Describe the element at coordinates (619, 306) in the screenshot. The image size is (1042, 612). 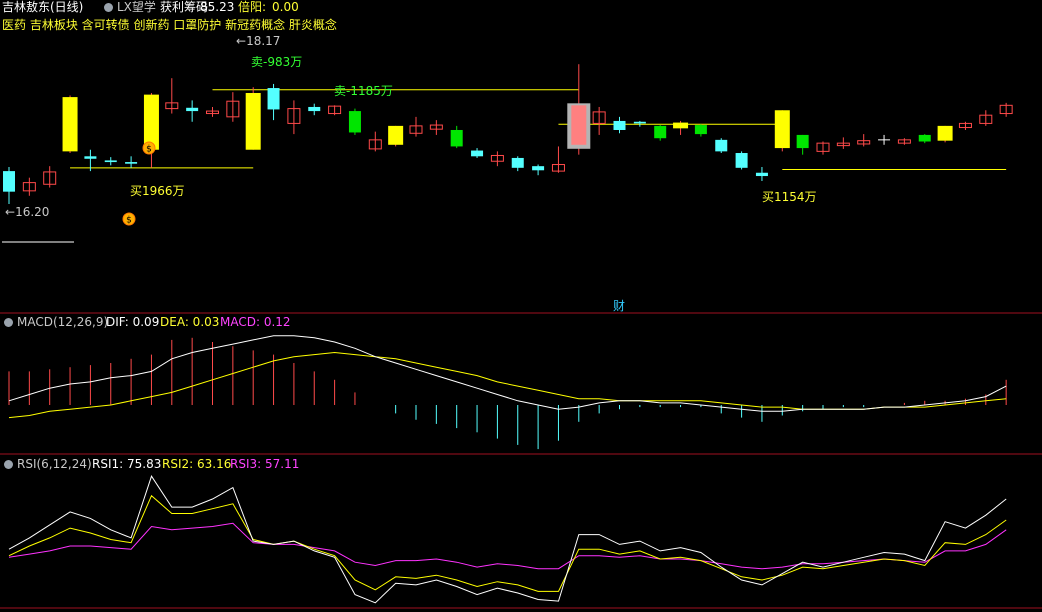
I see `finance-marker: 财` at that location.